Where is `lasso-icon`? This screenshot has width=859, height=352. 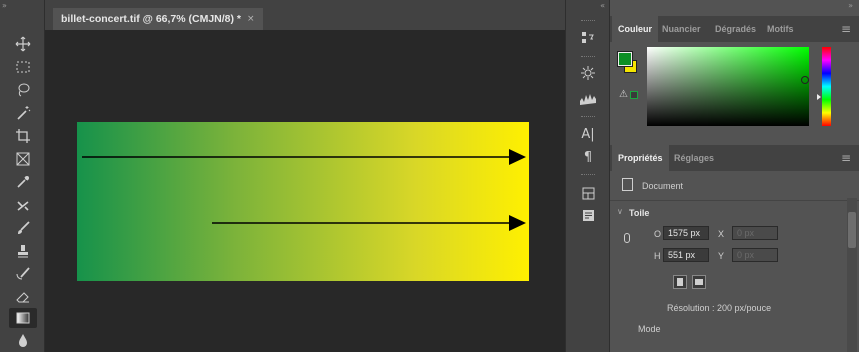
lasso-icon is located at coordinates (23, 90).